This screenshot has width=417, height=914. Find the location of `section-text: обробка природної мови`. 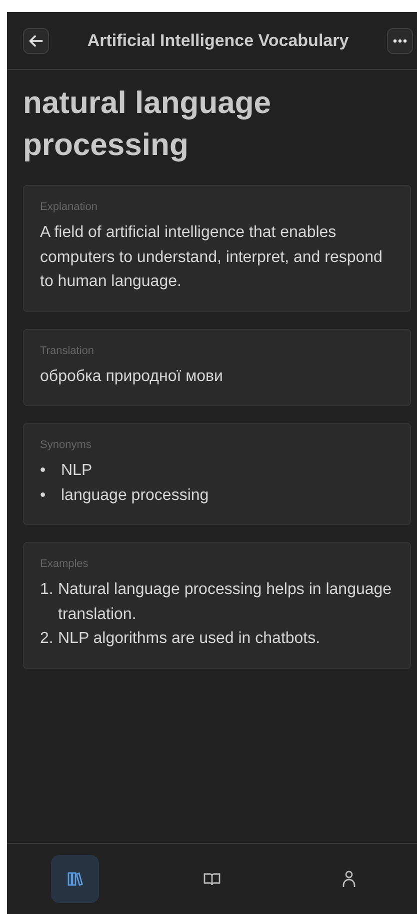

section-text: обробка природної мови is located at coordinates (132, 376).